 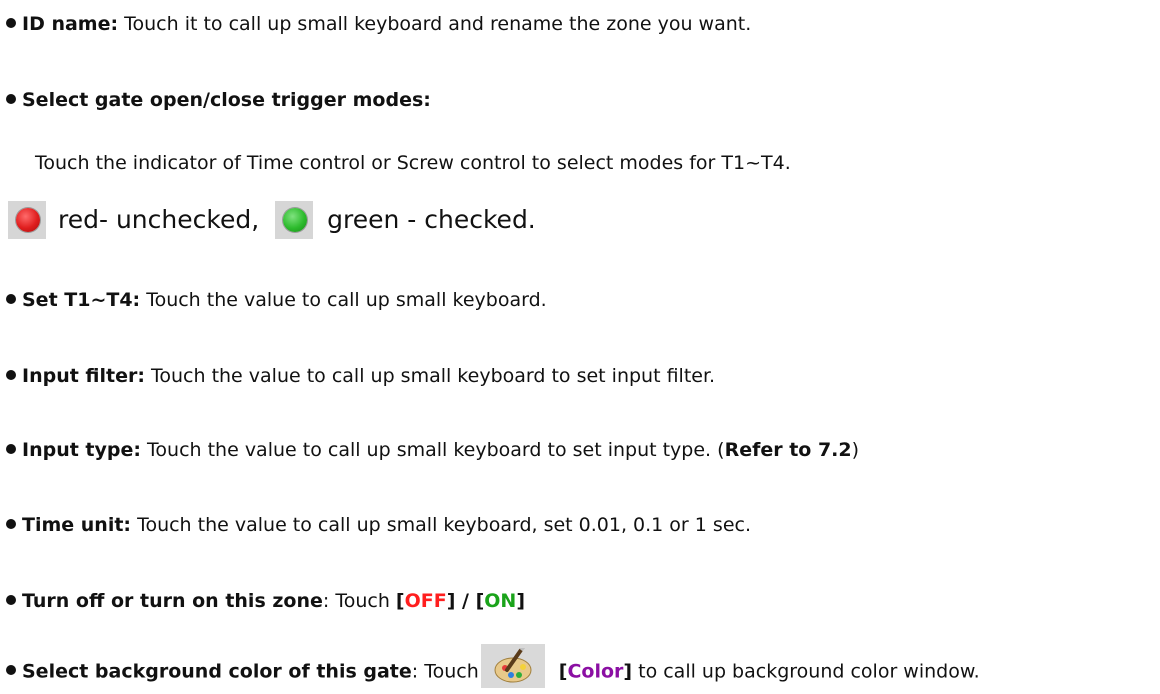 What do you see at coordinates (445, 671) in the screenshot?
I see `bg-color-text: : Touch` at bounding box center [445, 671].